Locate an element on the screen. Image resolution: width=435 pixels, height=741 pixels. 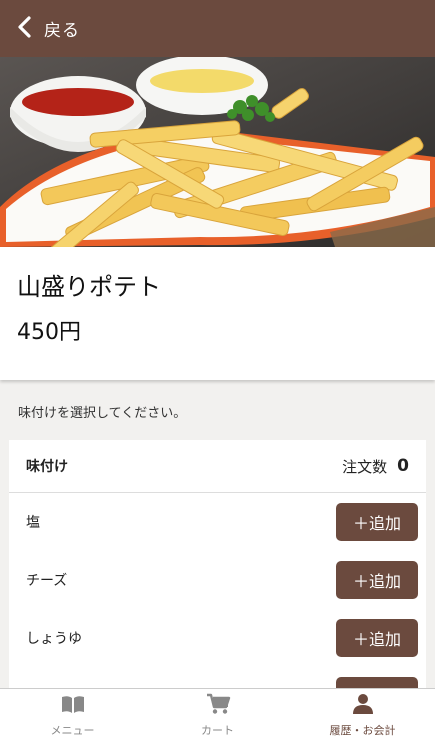
option-label: 塩 is located at coordinates (33, 523).